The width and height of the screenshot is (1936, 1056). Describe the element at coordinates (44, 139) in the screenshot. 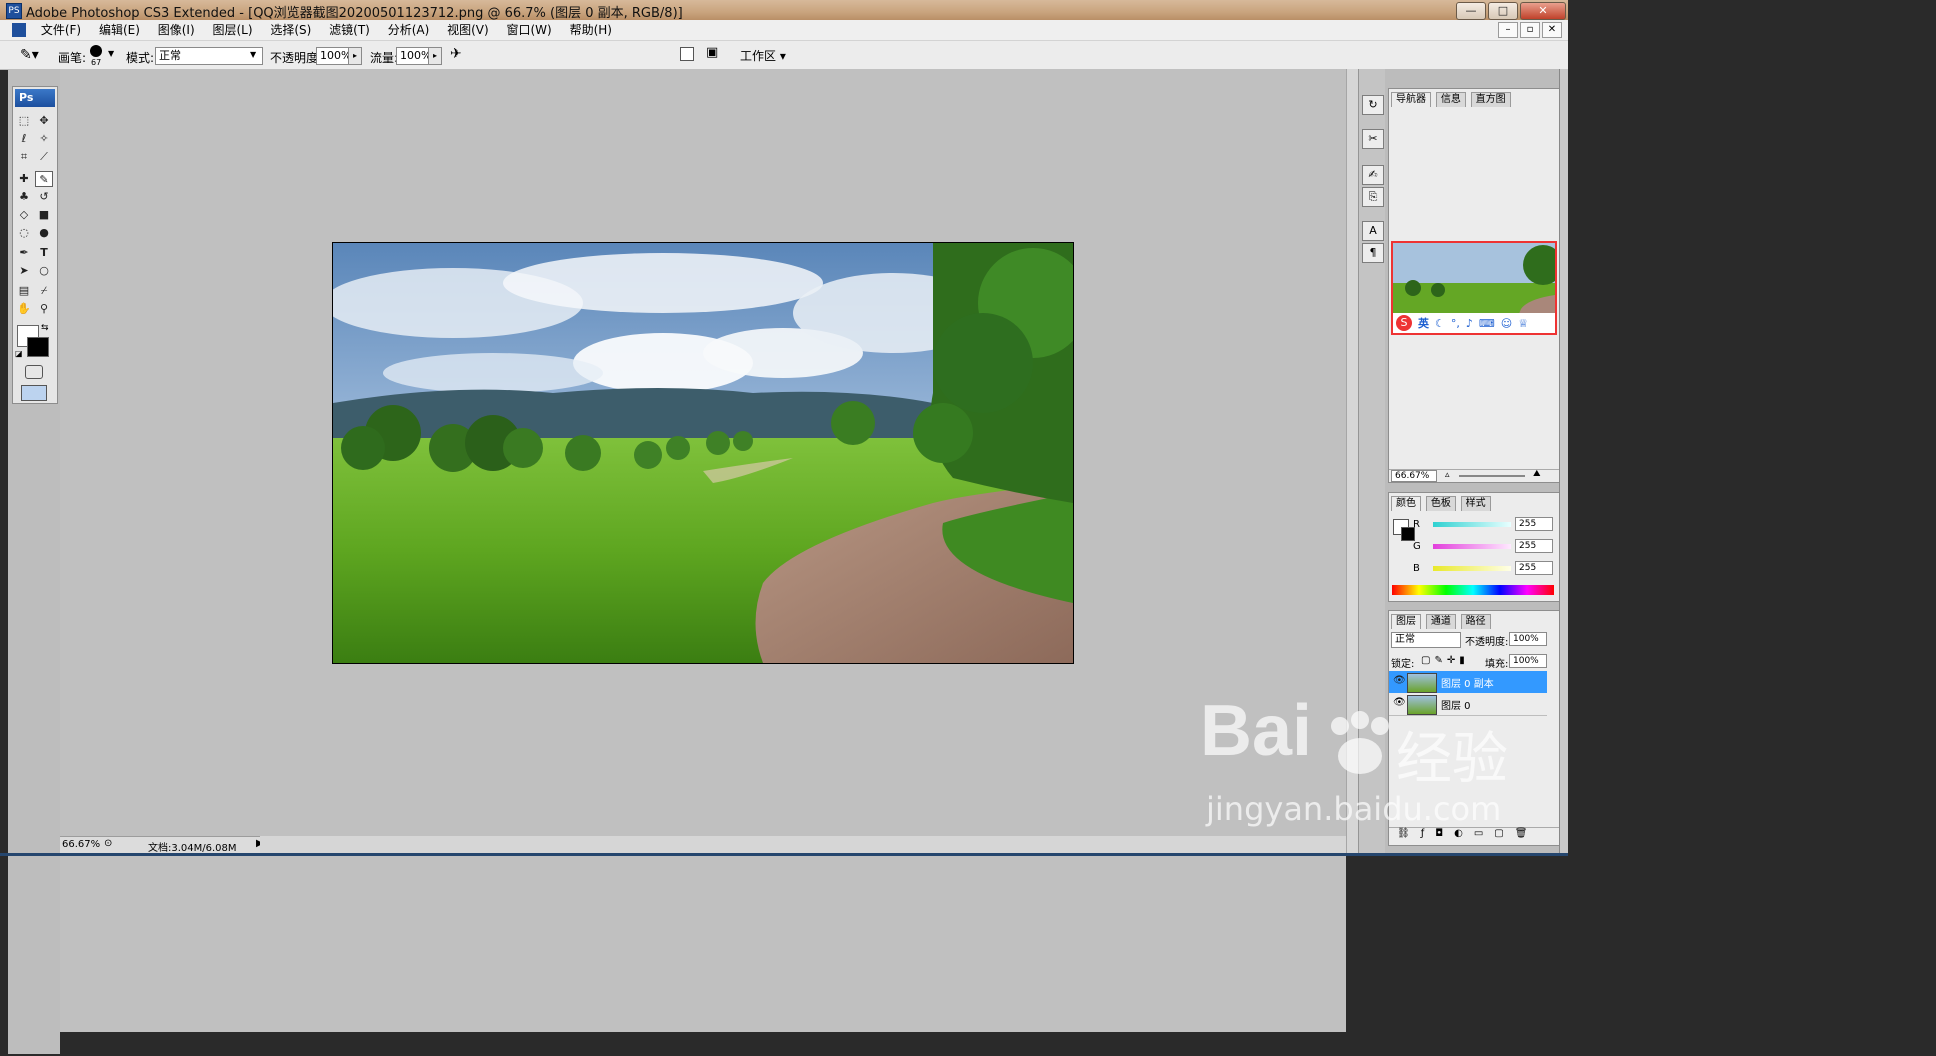

I see `magic-wand-tool-icon: ✧` at that location.